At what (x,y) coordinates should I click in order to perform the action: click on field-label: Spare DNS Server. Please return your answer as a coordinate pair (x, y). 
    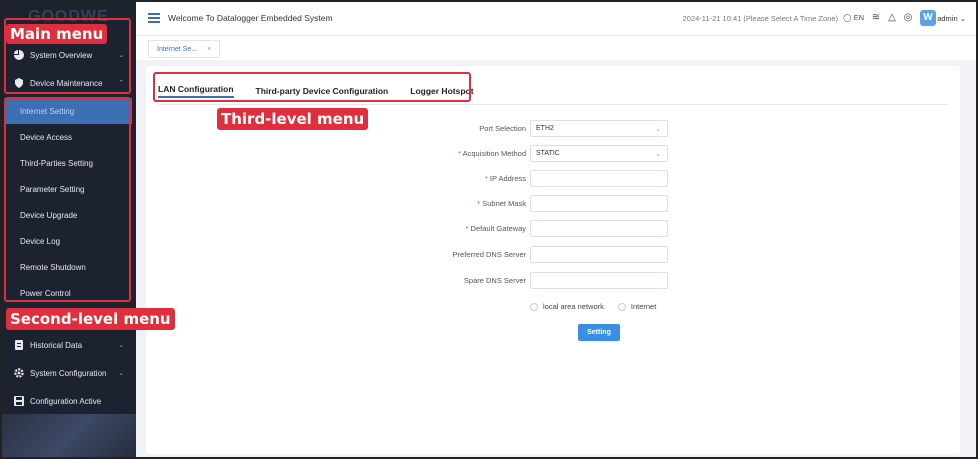
    Looking at the image, I should click on (494, 280).